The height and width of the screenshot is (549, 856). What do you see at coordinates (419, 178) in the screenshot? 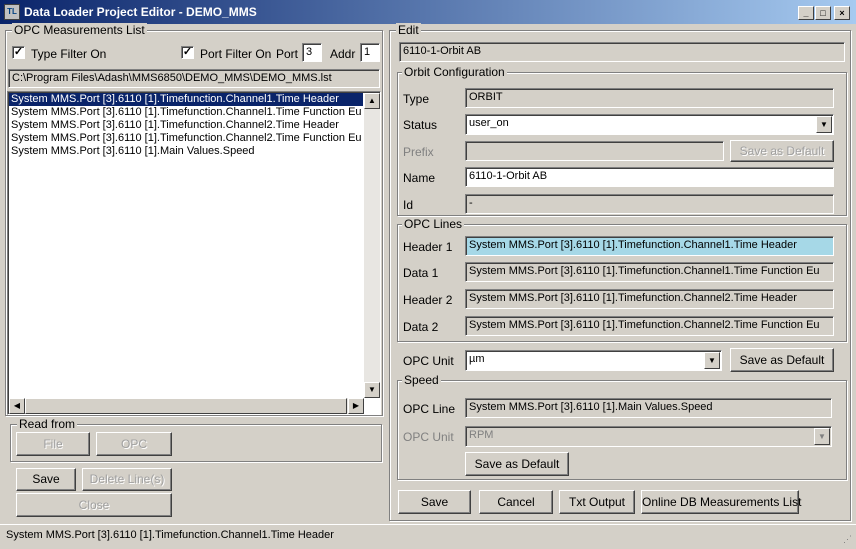
I see `name-label: Name` at bounding box center [419, 178].